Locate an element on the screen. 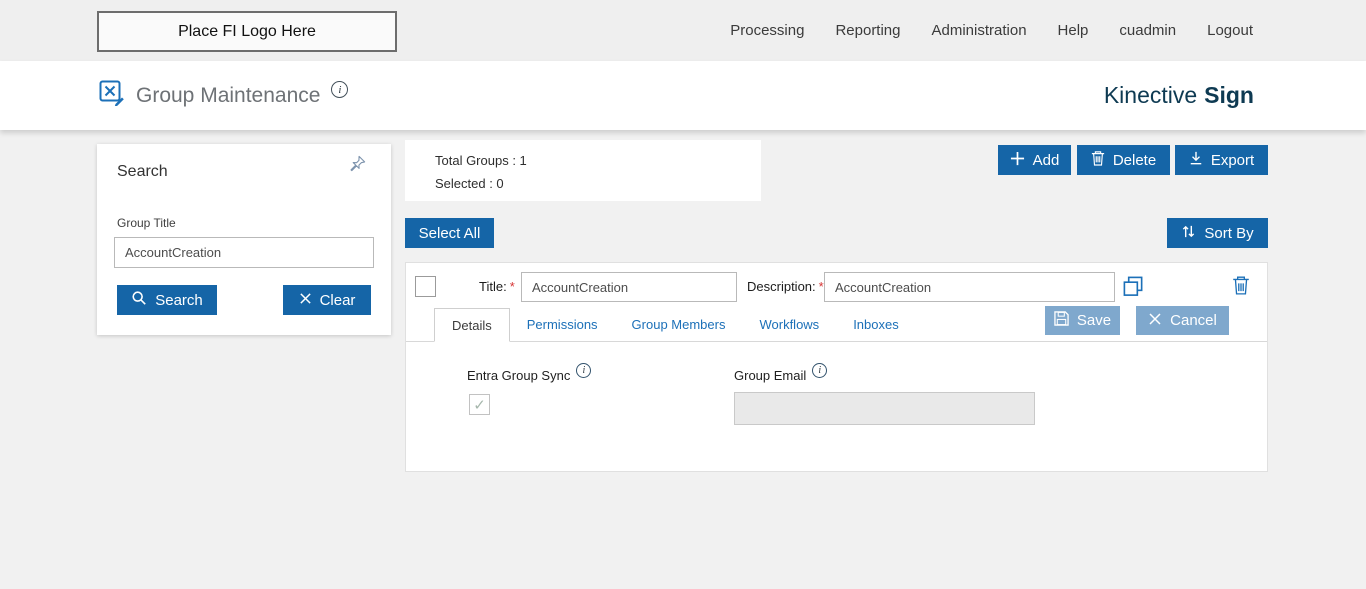  floppy-disk-icon is located at coordinates (1061, 320).